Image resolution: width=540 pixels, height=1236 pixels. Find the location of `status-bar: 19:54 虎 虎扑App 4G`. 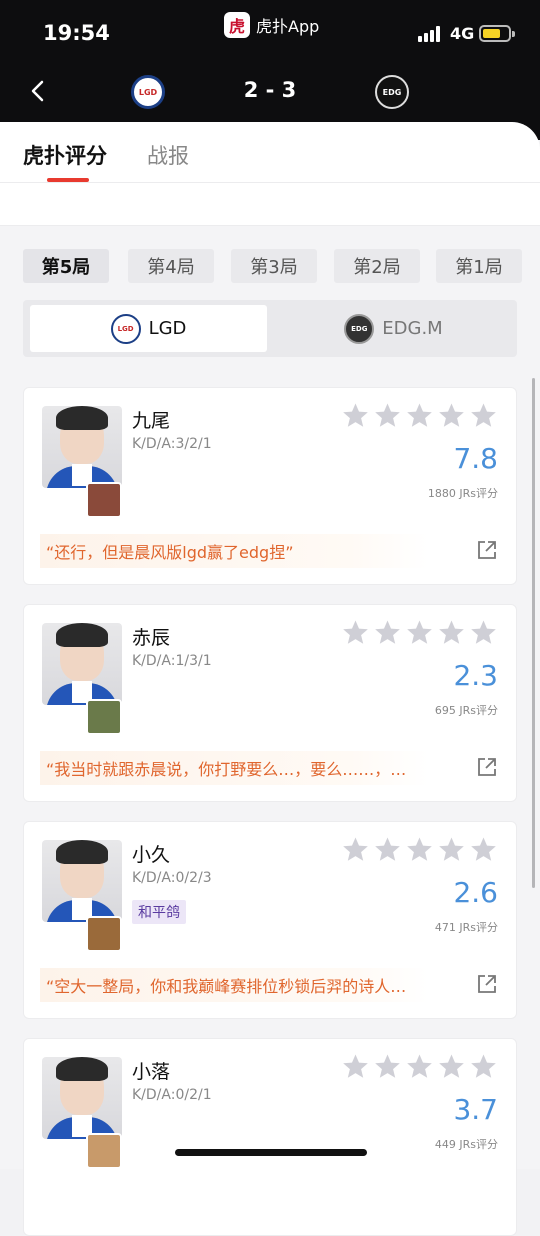

status-bar: 19:54 虎 虎扑App 4G is located at coordinates (270, 31).